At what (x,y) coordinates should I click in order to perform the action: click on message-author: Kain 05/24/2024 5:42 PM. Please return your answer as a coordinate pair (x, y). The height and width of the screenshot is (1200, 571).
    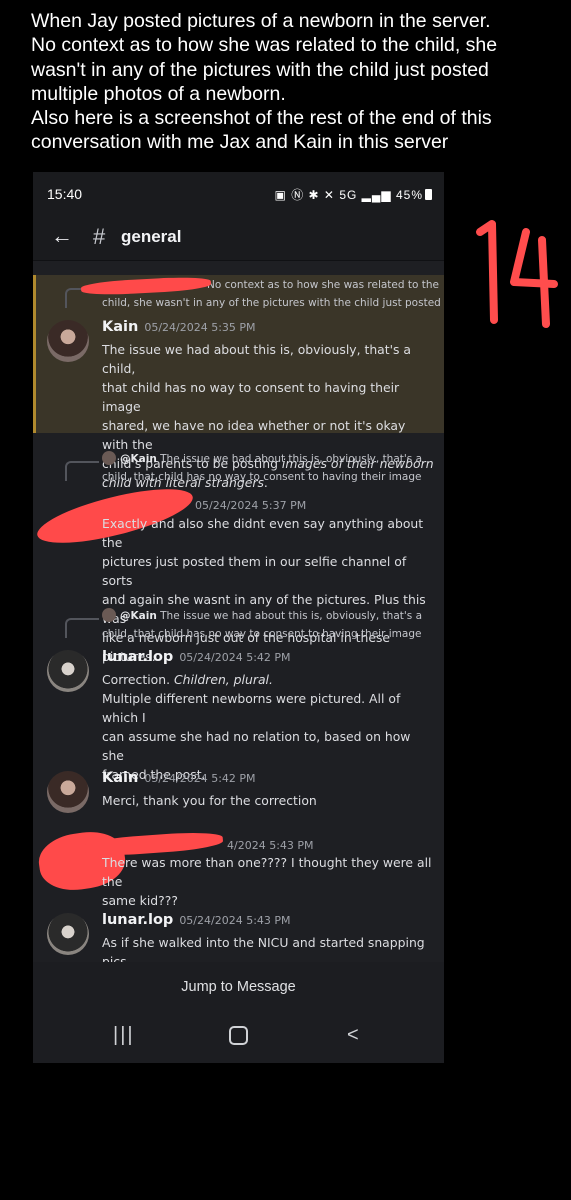
    Looking at the image, I should click on (179, 778).